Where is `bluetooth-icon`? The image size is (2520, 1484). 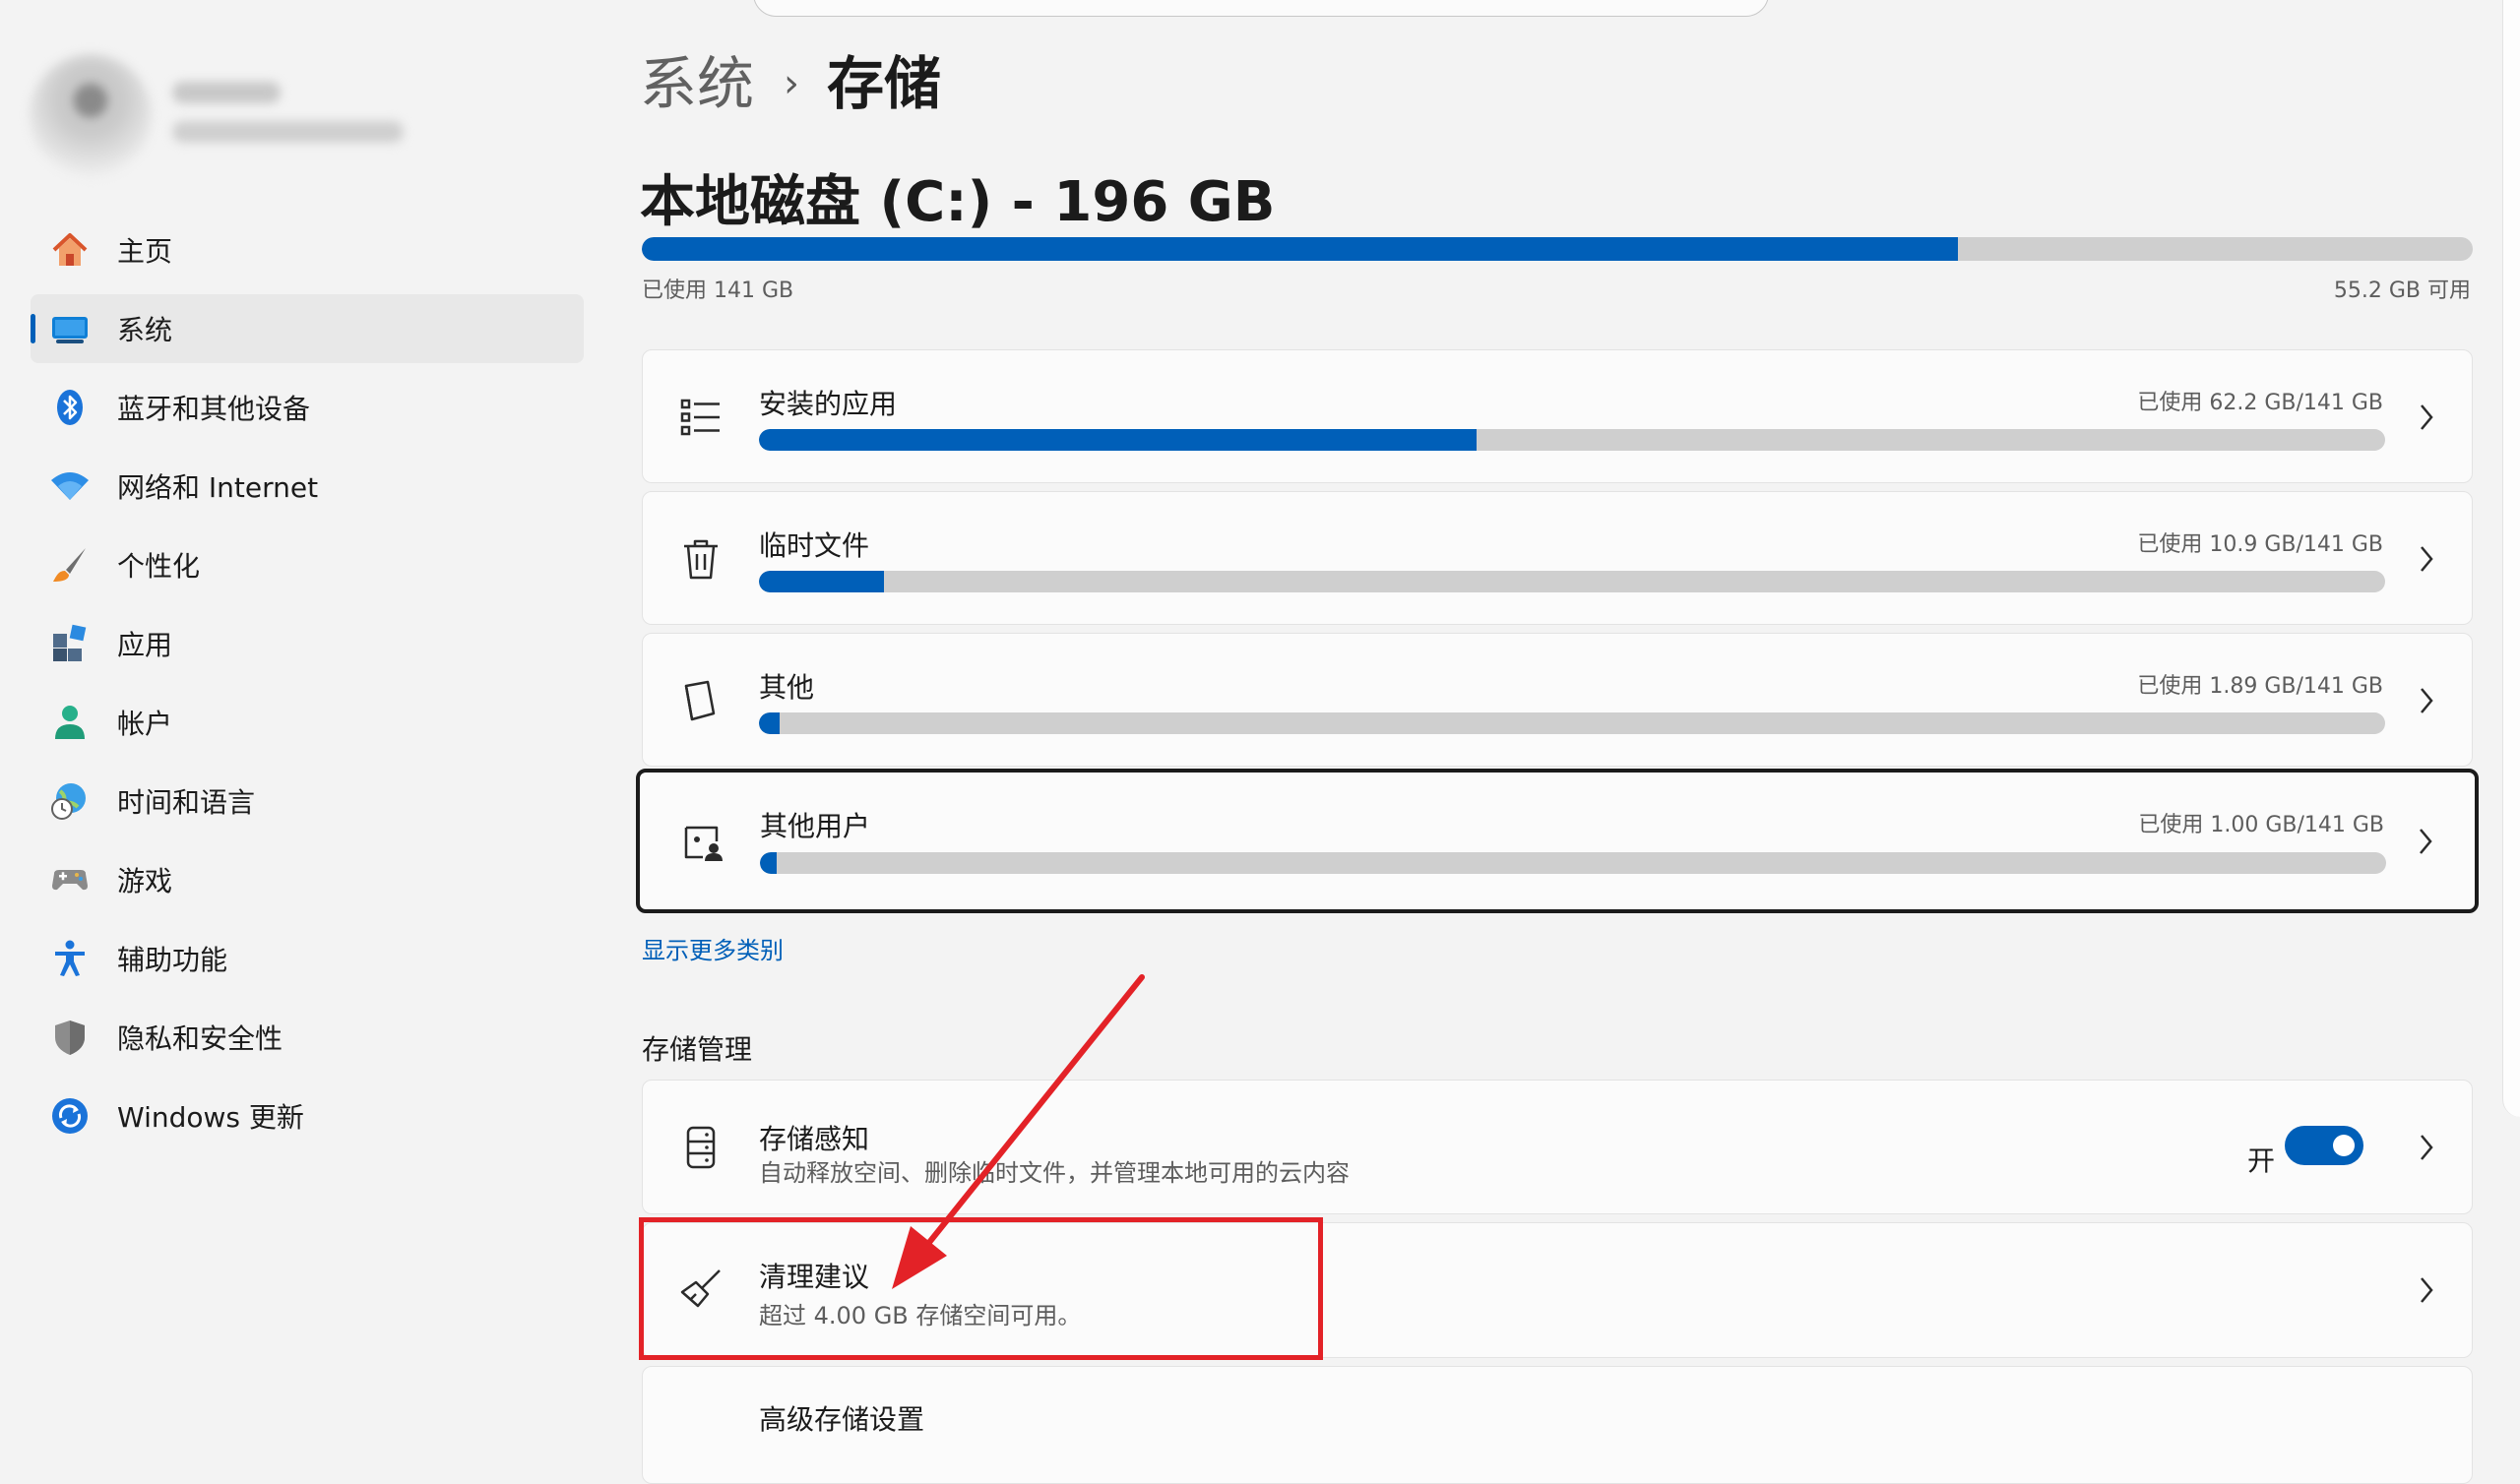
bluetooth-icon is located at coordinates (70, 408).